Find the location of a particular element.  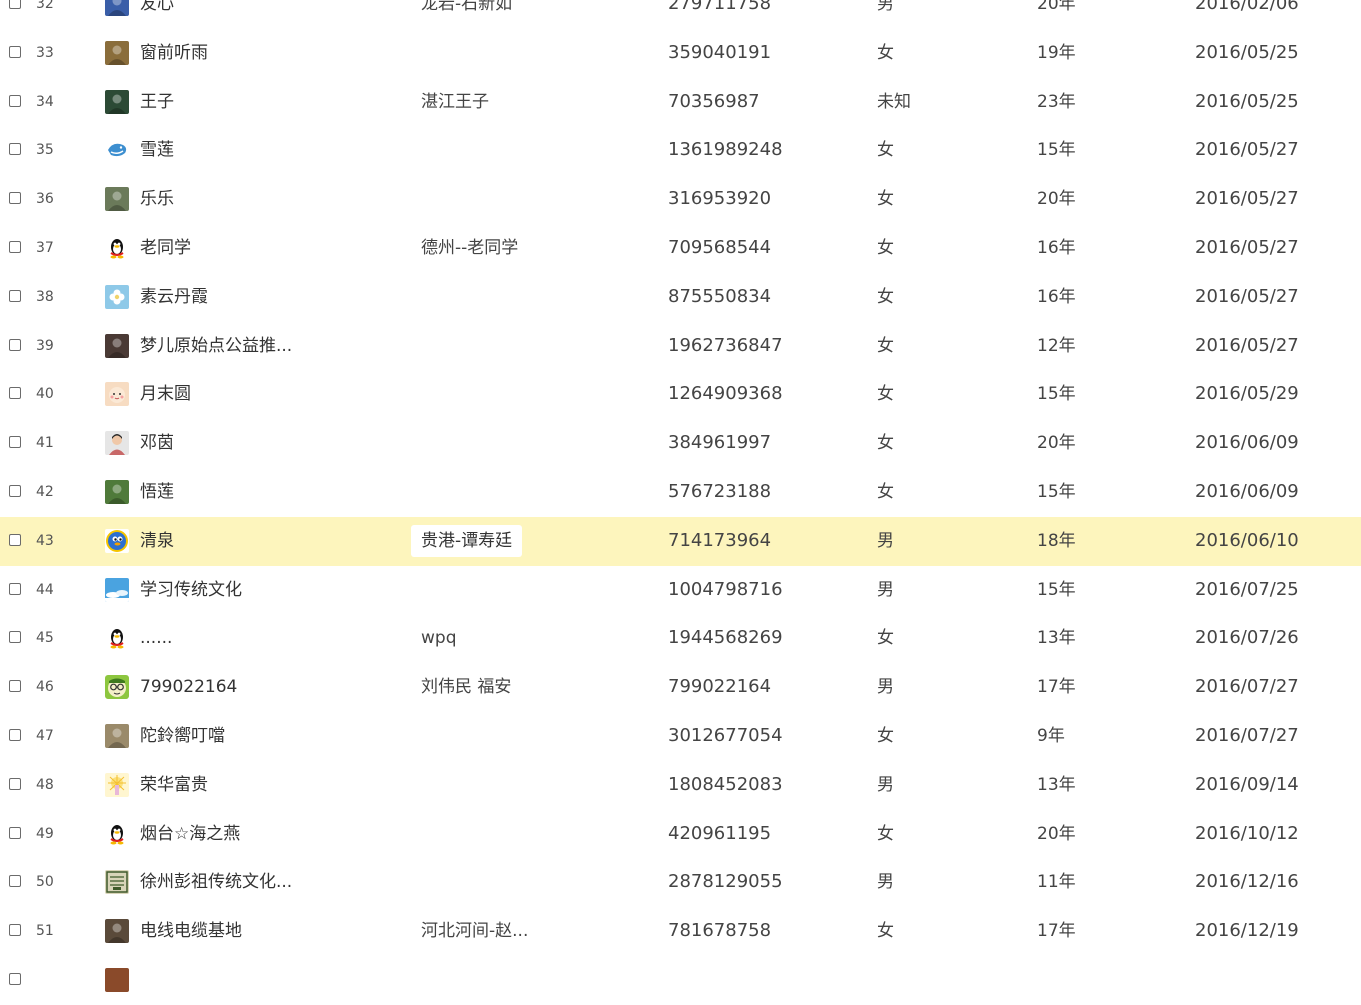

nickname: 电线电缆基地 is located at coordinates (225, 931).